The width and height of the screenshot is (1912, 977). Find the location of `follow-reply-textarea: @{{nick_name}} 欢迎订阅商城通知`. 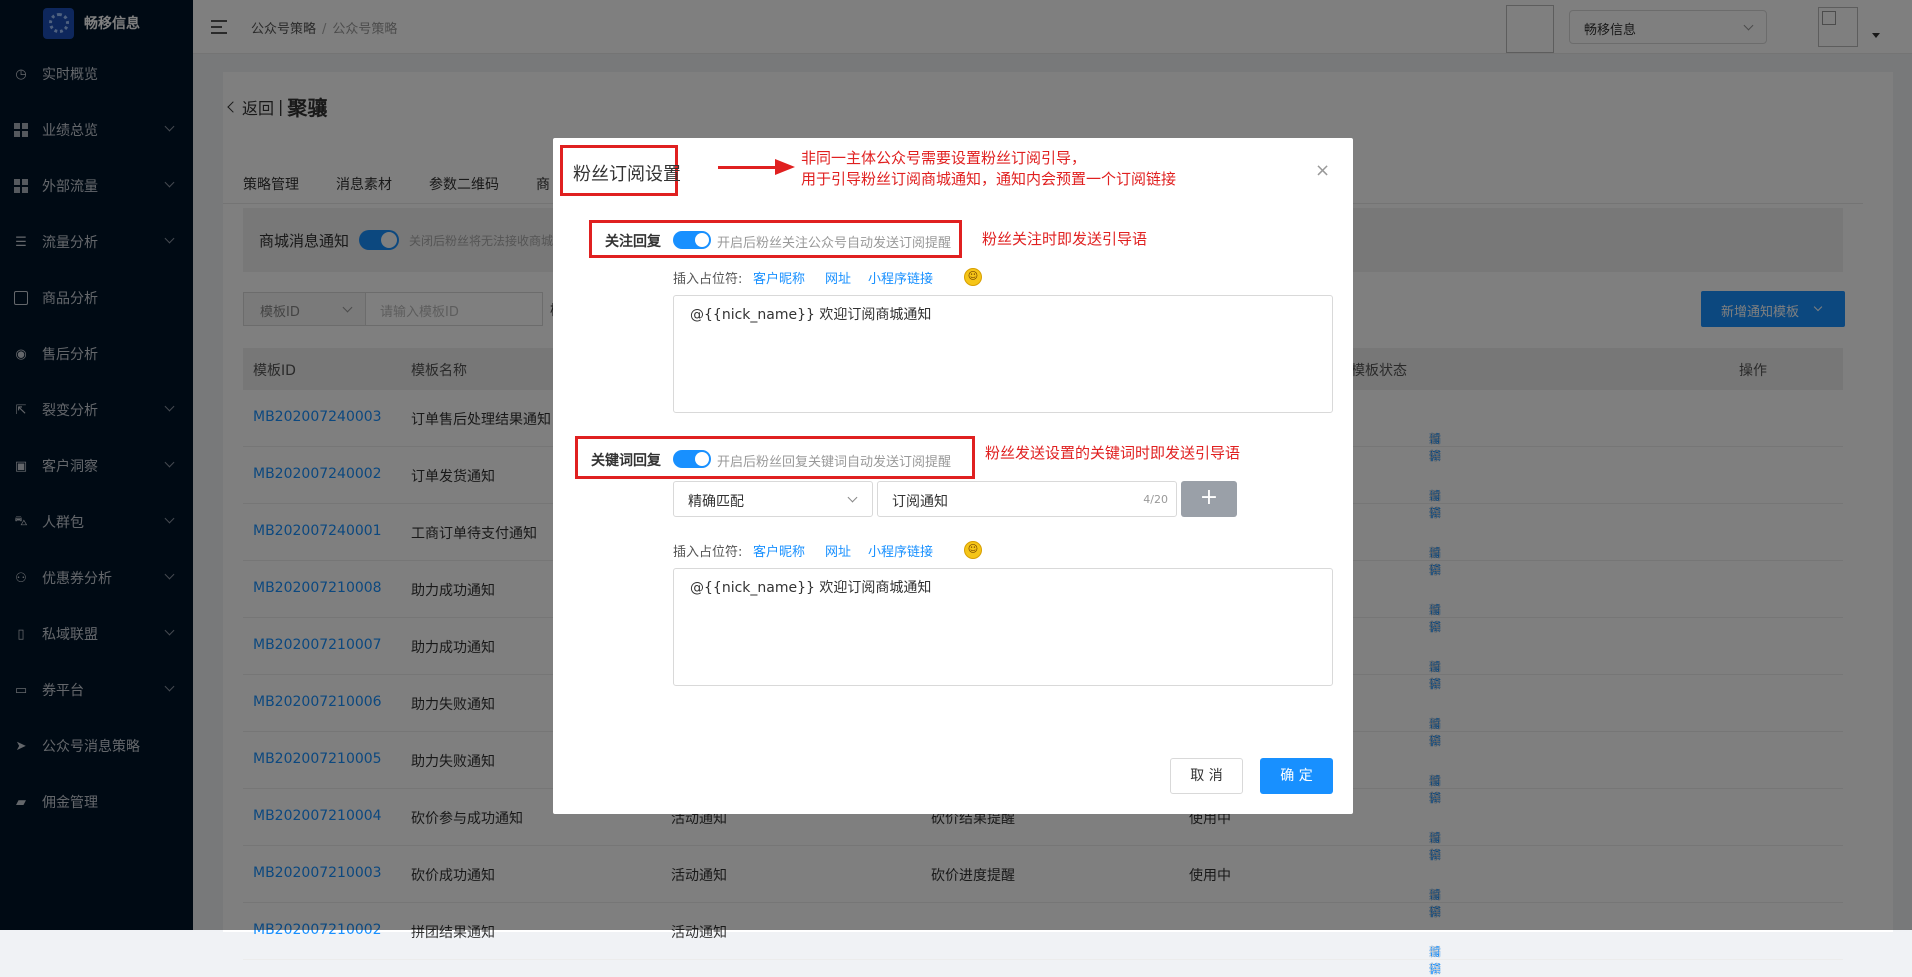

follow-reply-textarea: @{{nick_name}} 欢迎订阅商城通知 is located at coordinates (1003, 354).